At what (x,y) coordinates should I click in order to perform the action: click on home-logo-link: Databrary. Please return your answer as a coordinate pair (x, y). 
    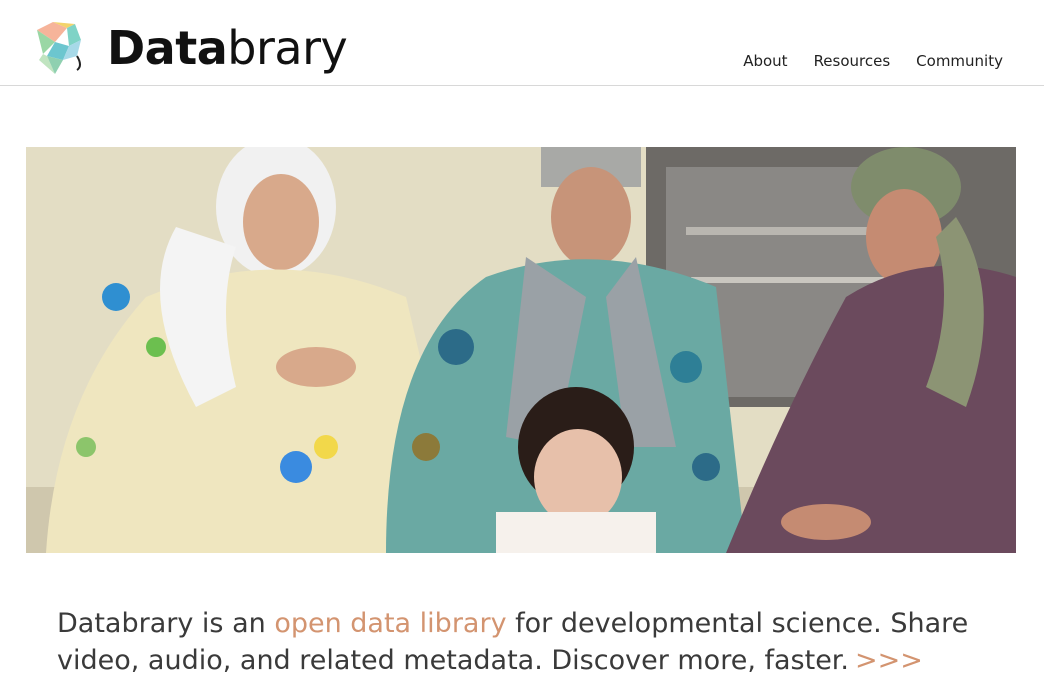
    Looking at the image, I should click on (190, 48).